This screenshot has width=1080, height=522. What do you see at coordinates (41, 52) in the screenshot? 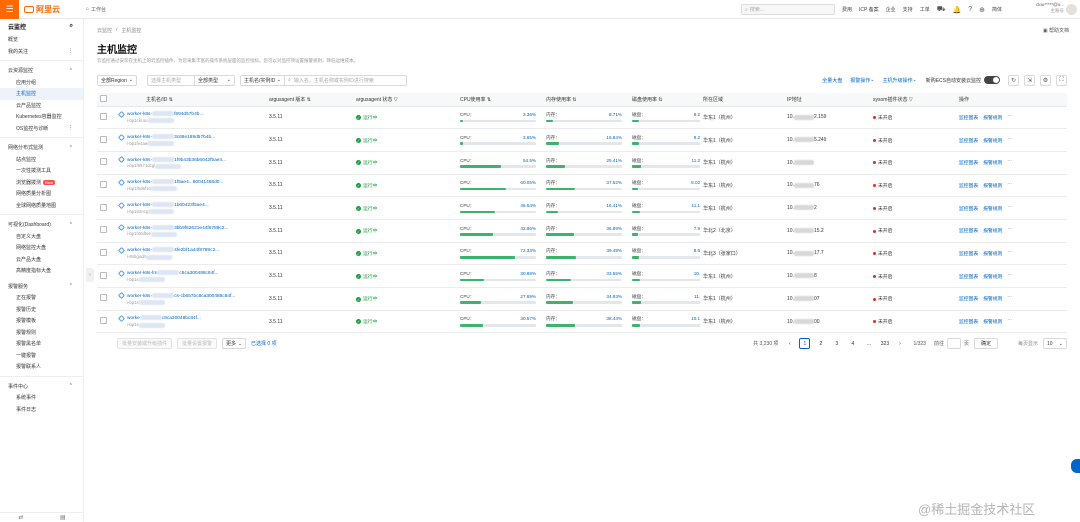
I see `sidebar-item: 我的关注 ⋮` at bounding box center [41, 52].